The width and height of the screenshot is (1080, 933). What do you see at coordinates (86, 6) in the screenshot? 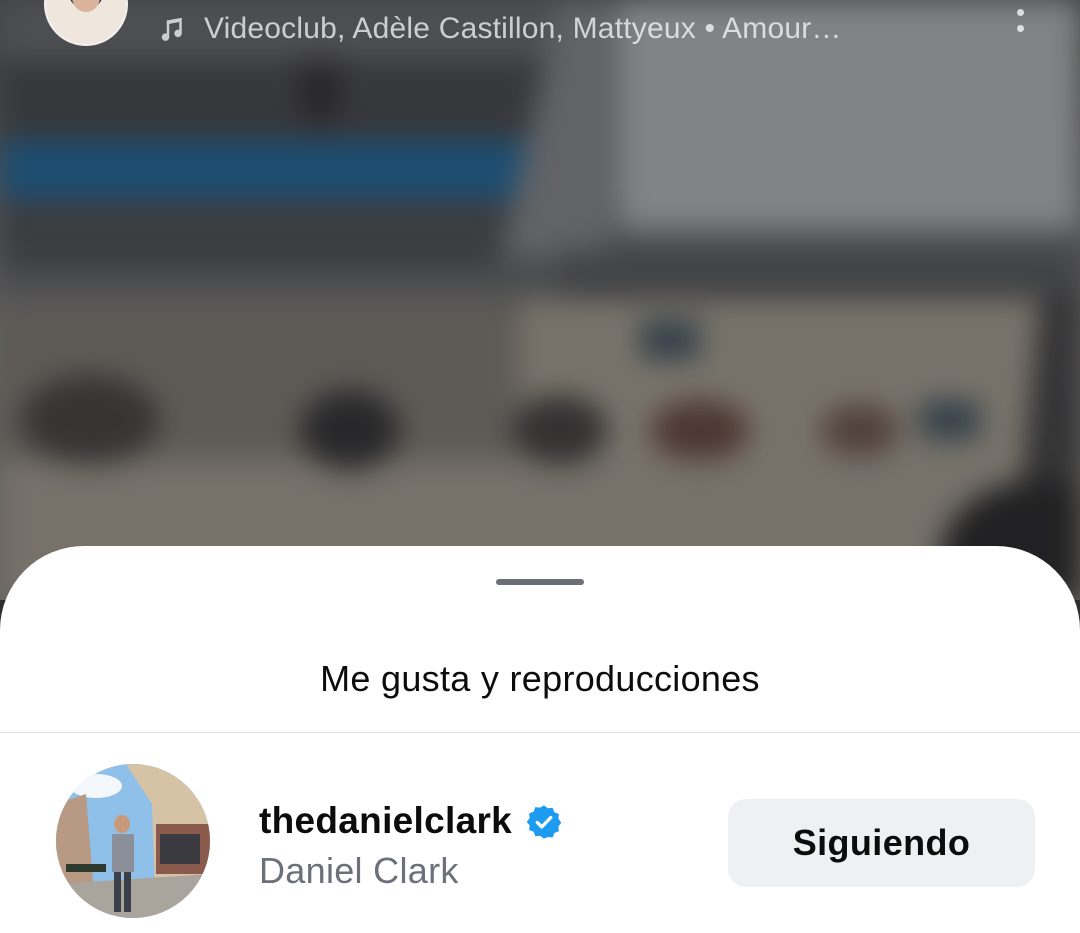
I see `avatar-face` at bounding box center [86, 6].